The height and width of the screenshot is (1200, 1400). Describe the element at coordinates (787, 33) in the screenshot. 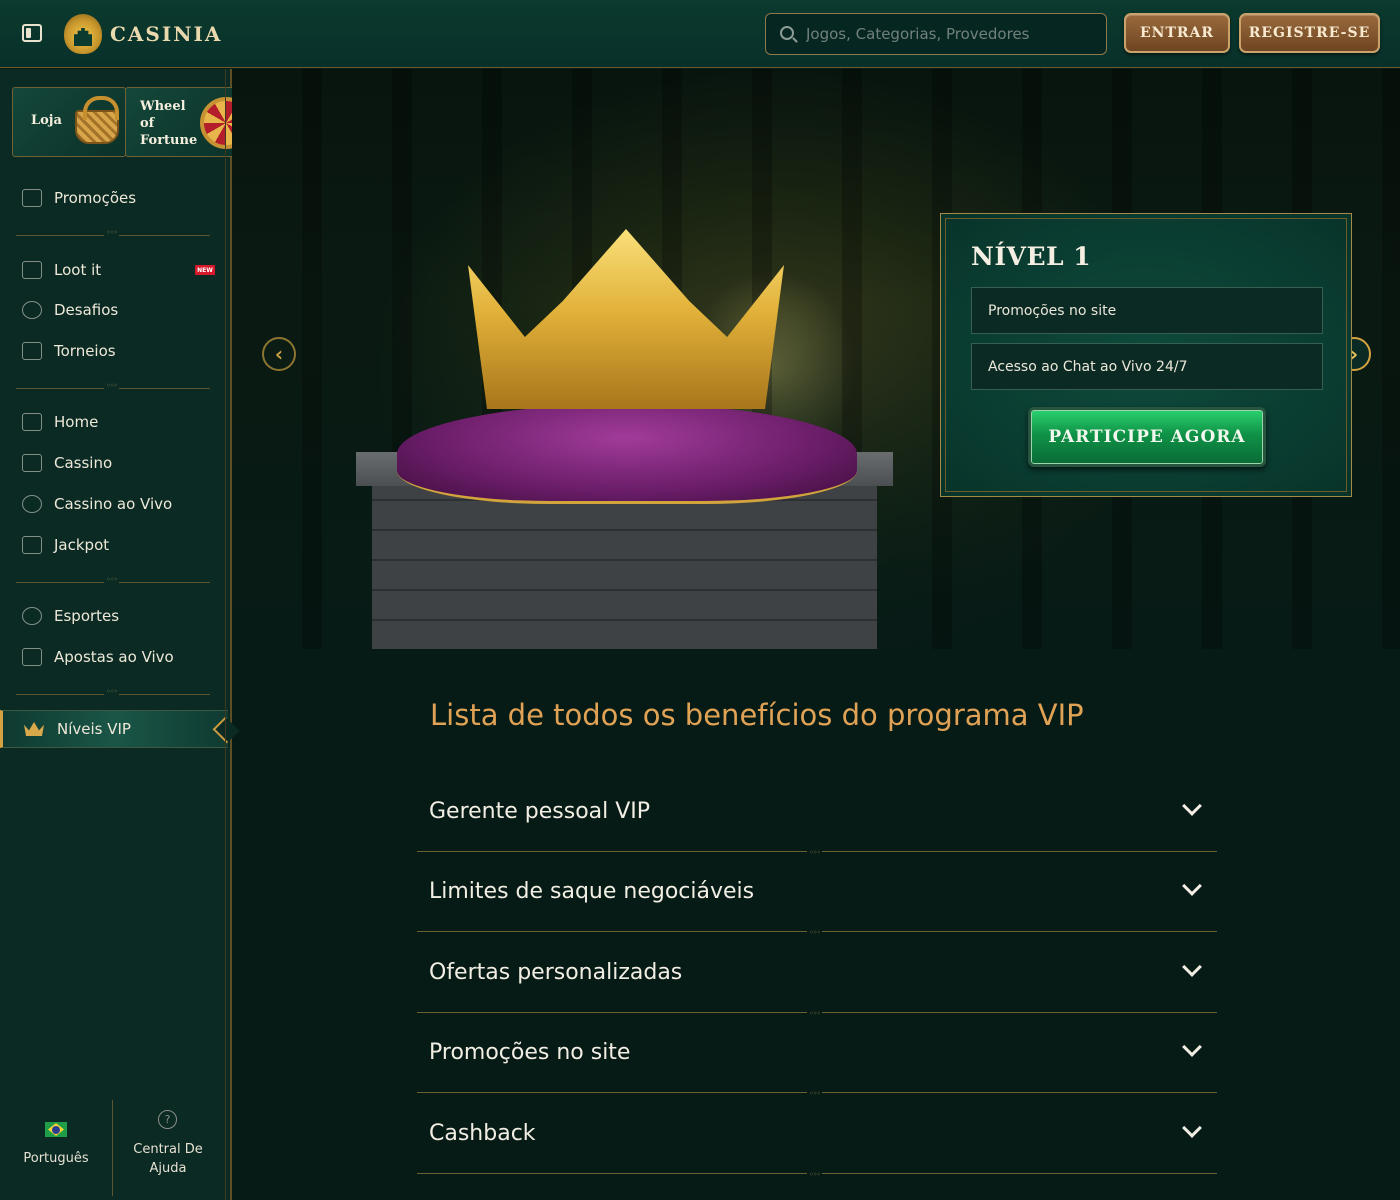

I see `search-icon` at that location.